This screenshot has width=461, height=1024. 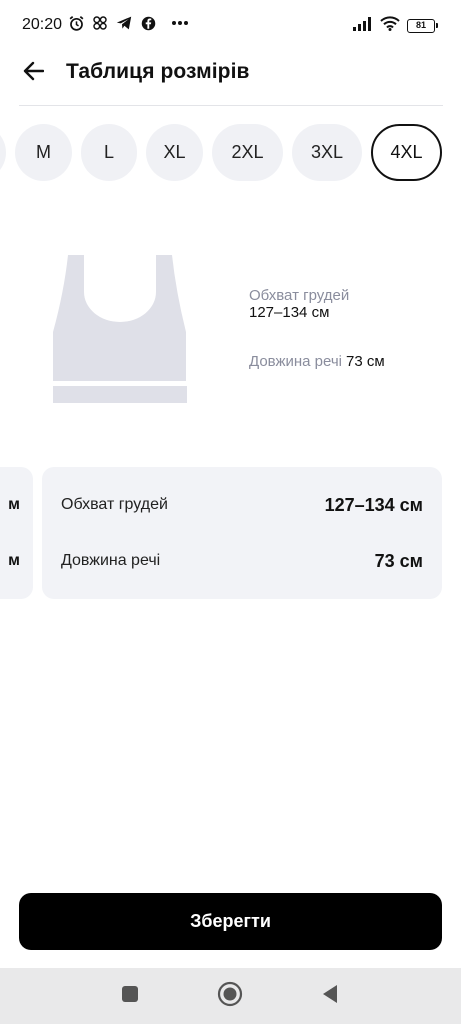 What do you see at coordinates (242, 561) in the screenshot?
I see `length-row: Довжина речі 73 см` at bounding box center [242, 561].